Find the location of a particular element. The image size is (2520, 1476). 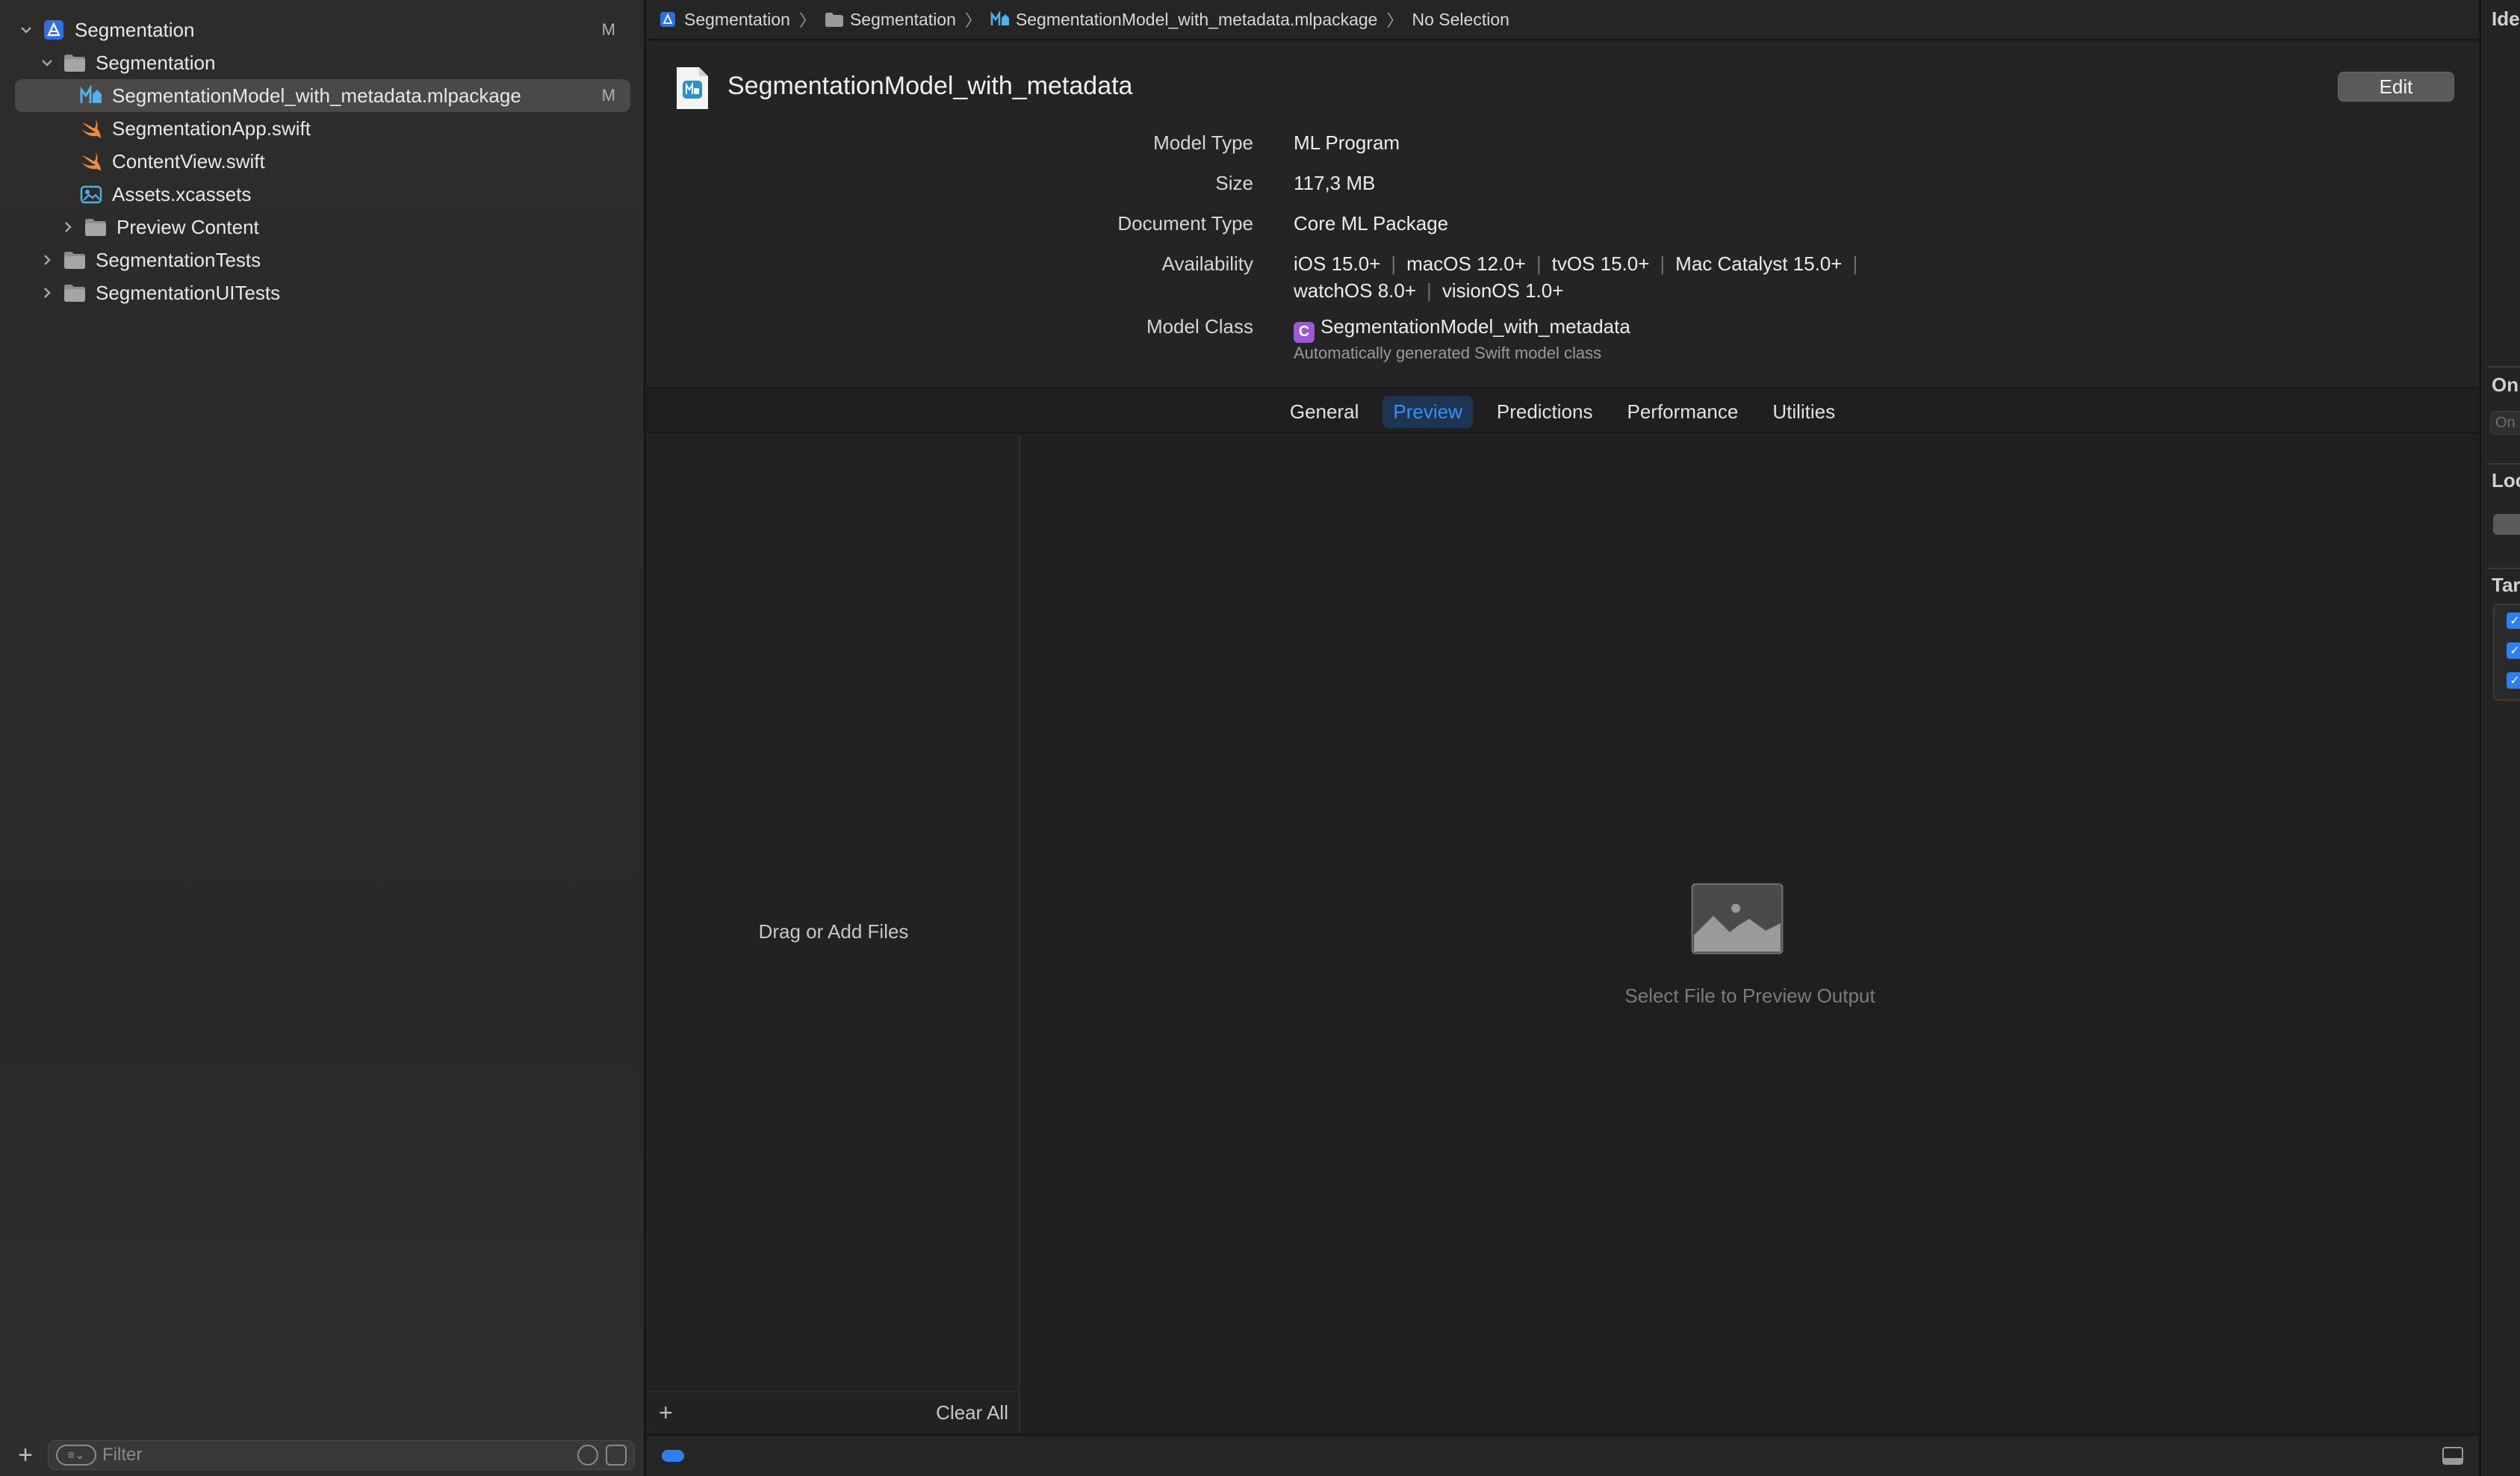

recent-files-icon is located at coordinates (587, 1455).